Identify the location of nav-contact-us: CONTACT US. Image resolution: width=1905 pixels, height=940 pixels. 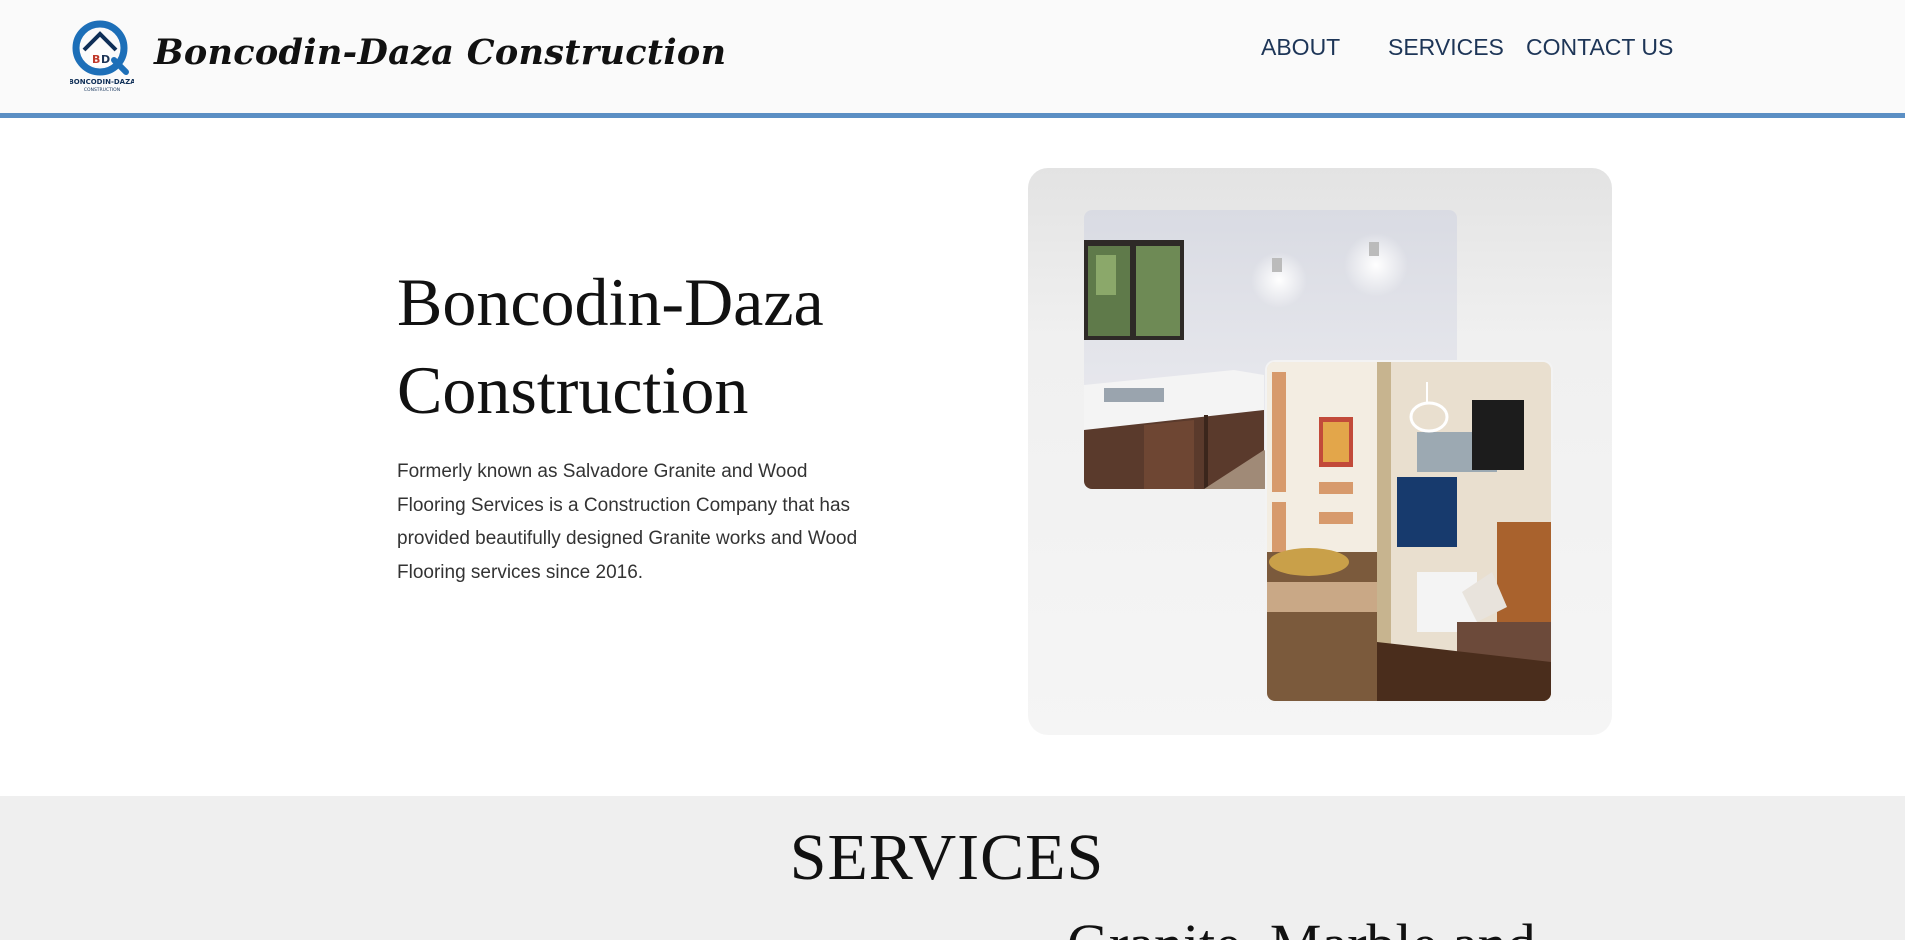
(1599, 47).